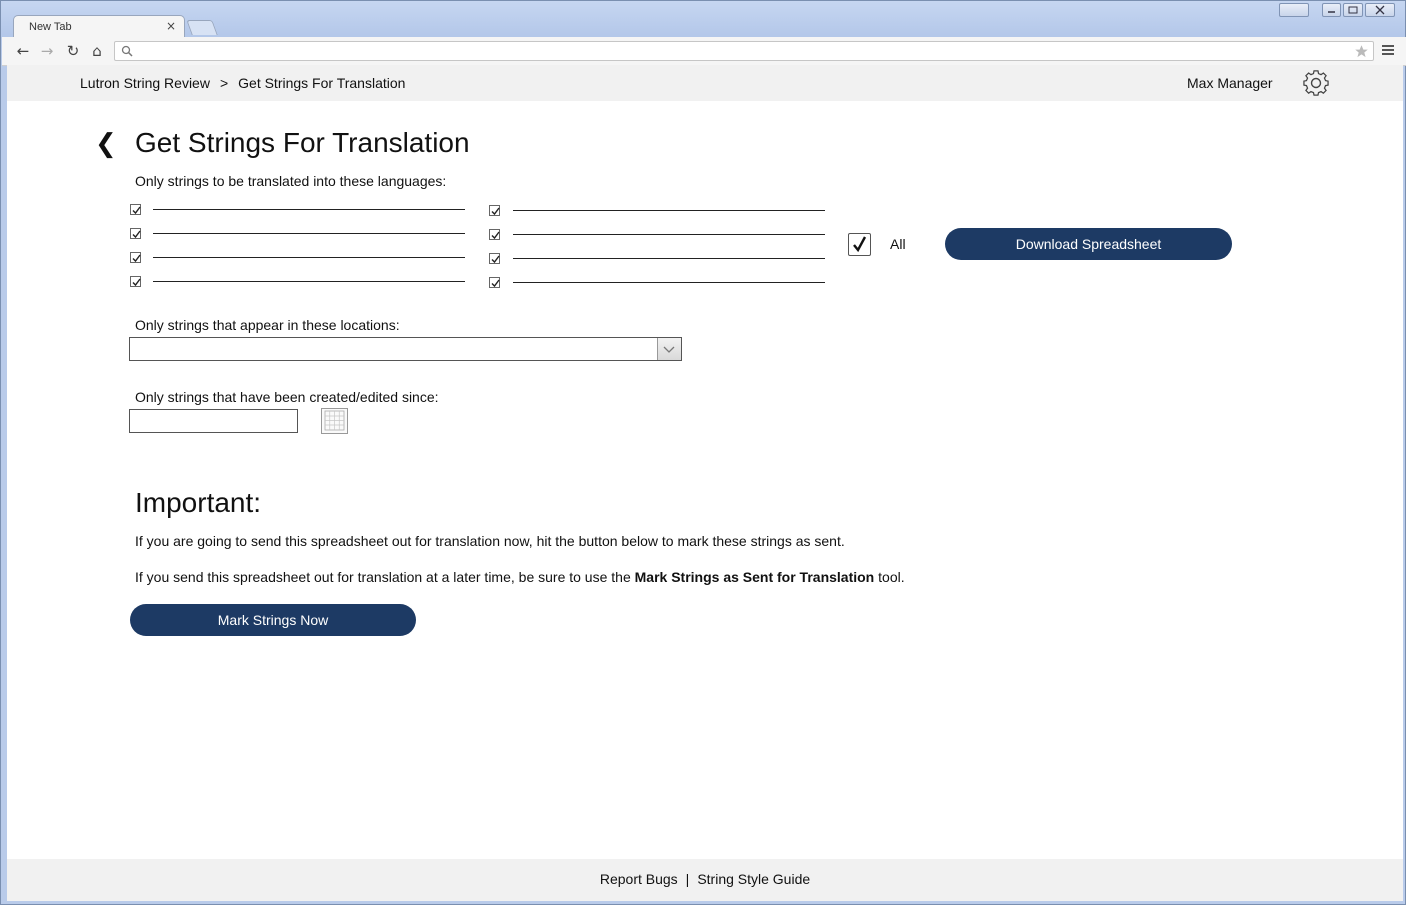 The image size is (1406, 905). I want to click on page-title: Get Strings For Translation, so click(302, 142).